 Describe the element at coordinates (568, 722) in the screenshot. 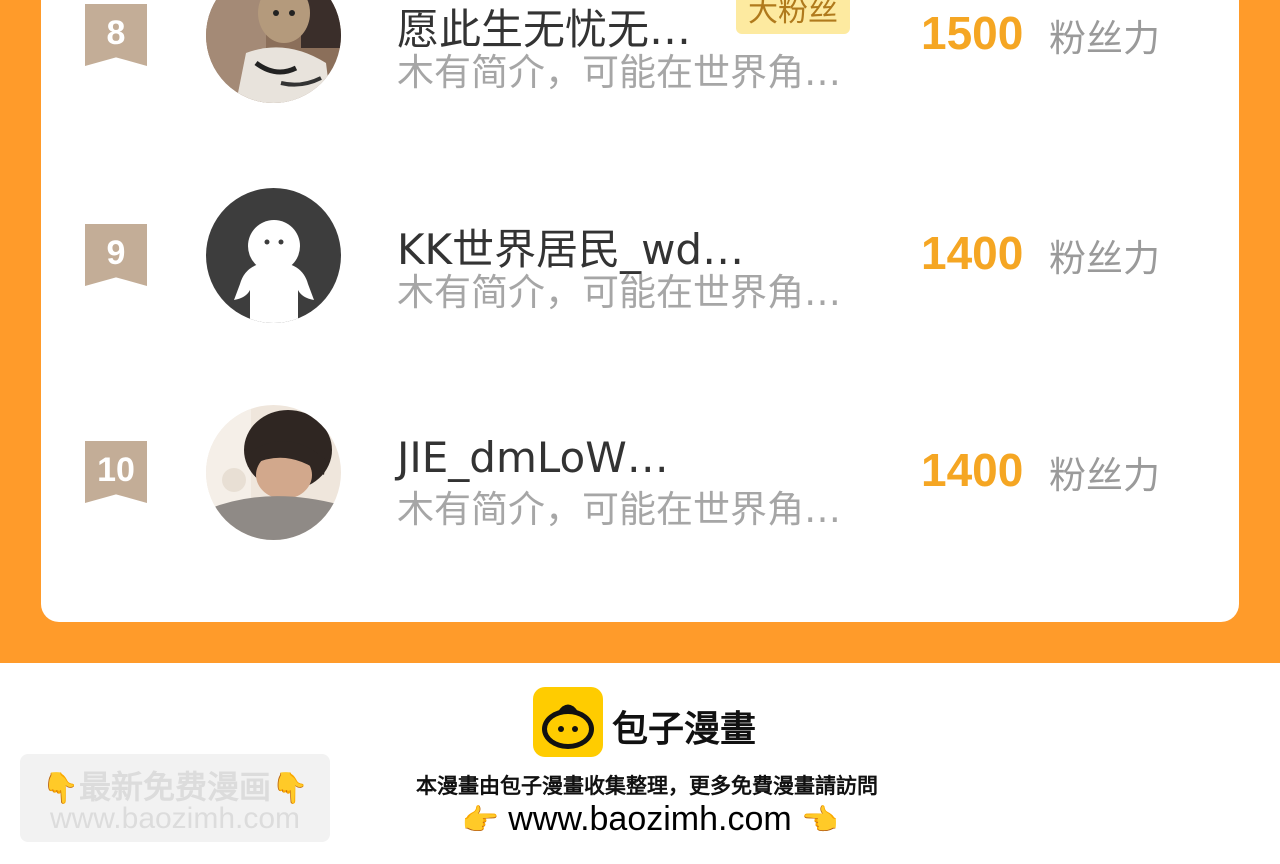

I see `baozi-logo-icon` at that location.